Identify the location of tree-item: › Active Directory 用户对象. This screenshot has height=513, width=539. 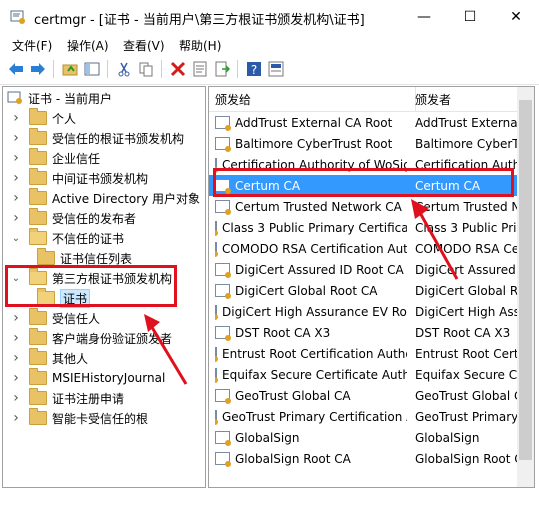
(105, 198).